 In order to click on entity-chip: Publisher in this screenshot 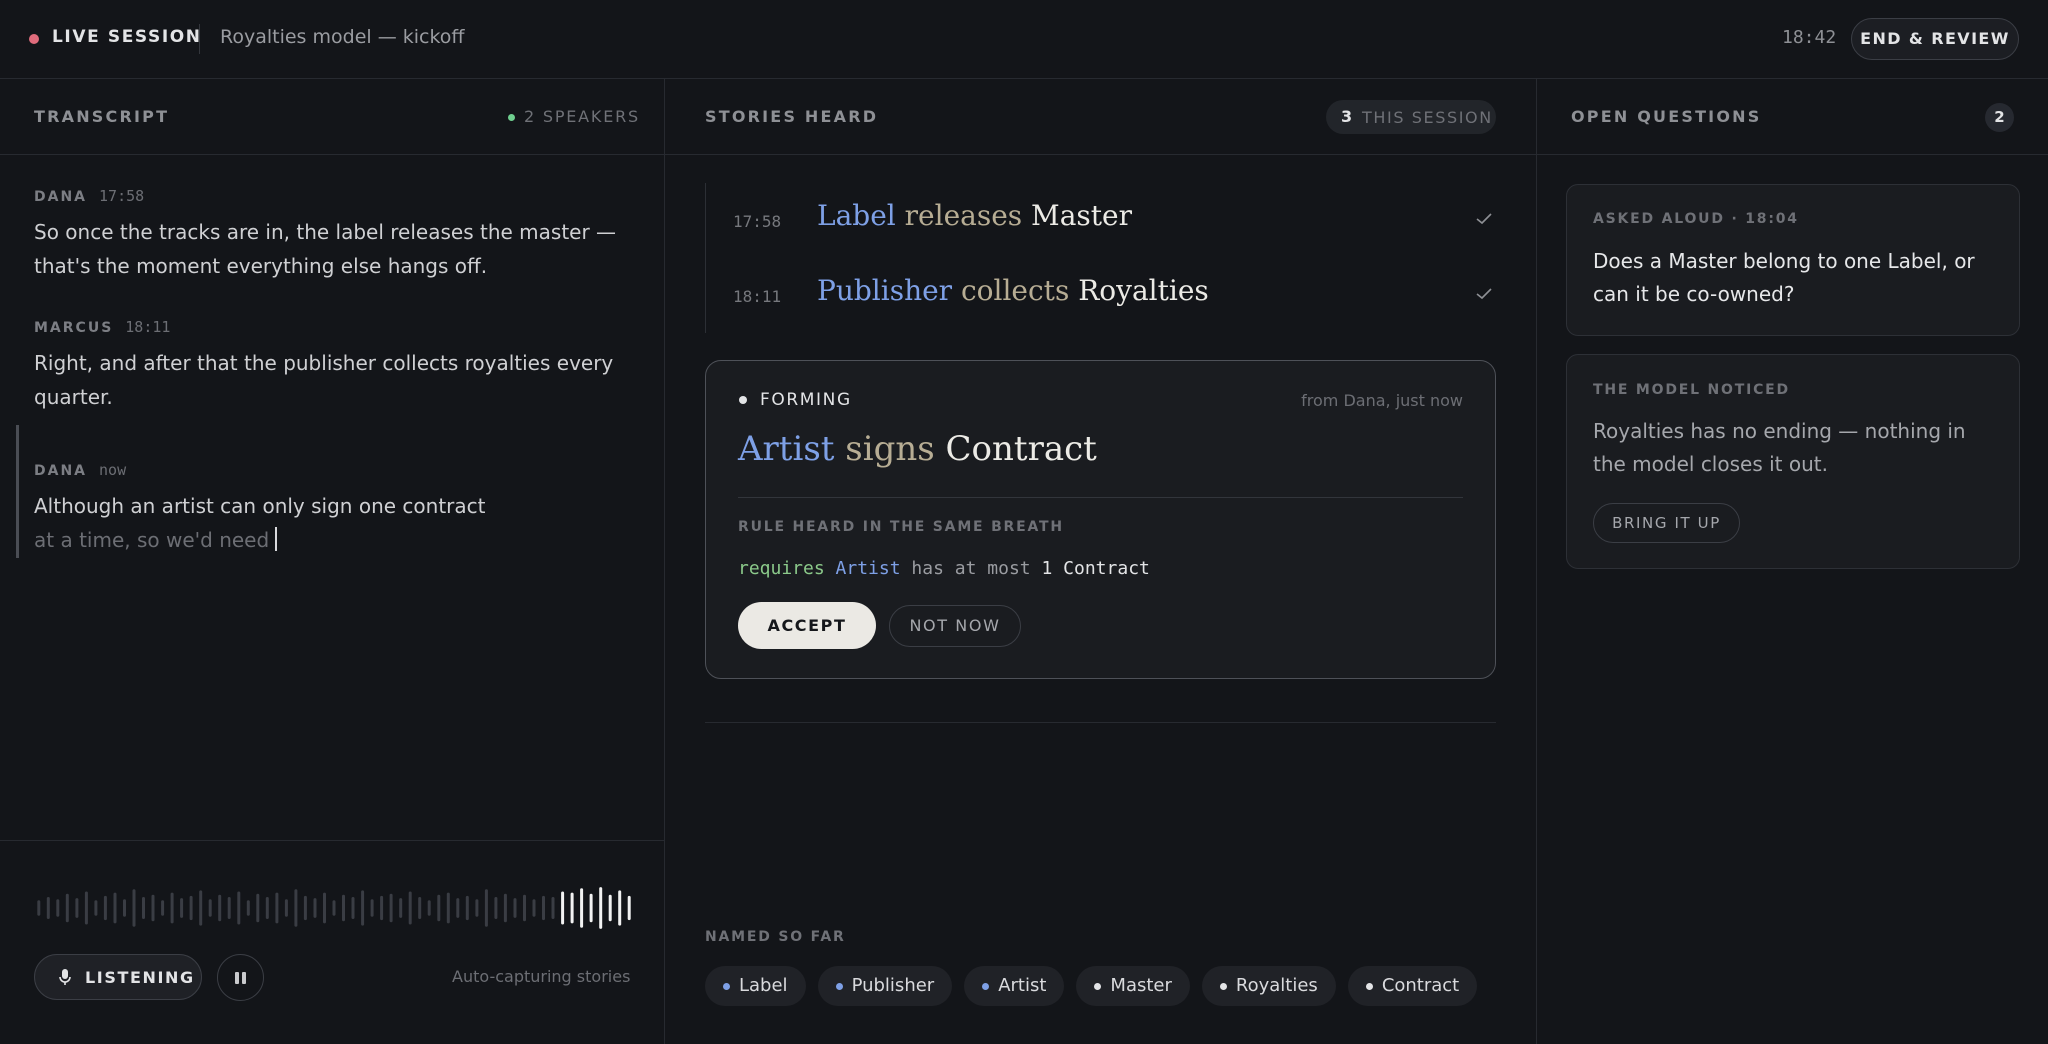, I will do `click(885, 986)`.